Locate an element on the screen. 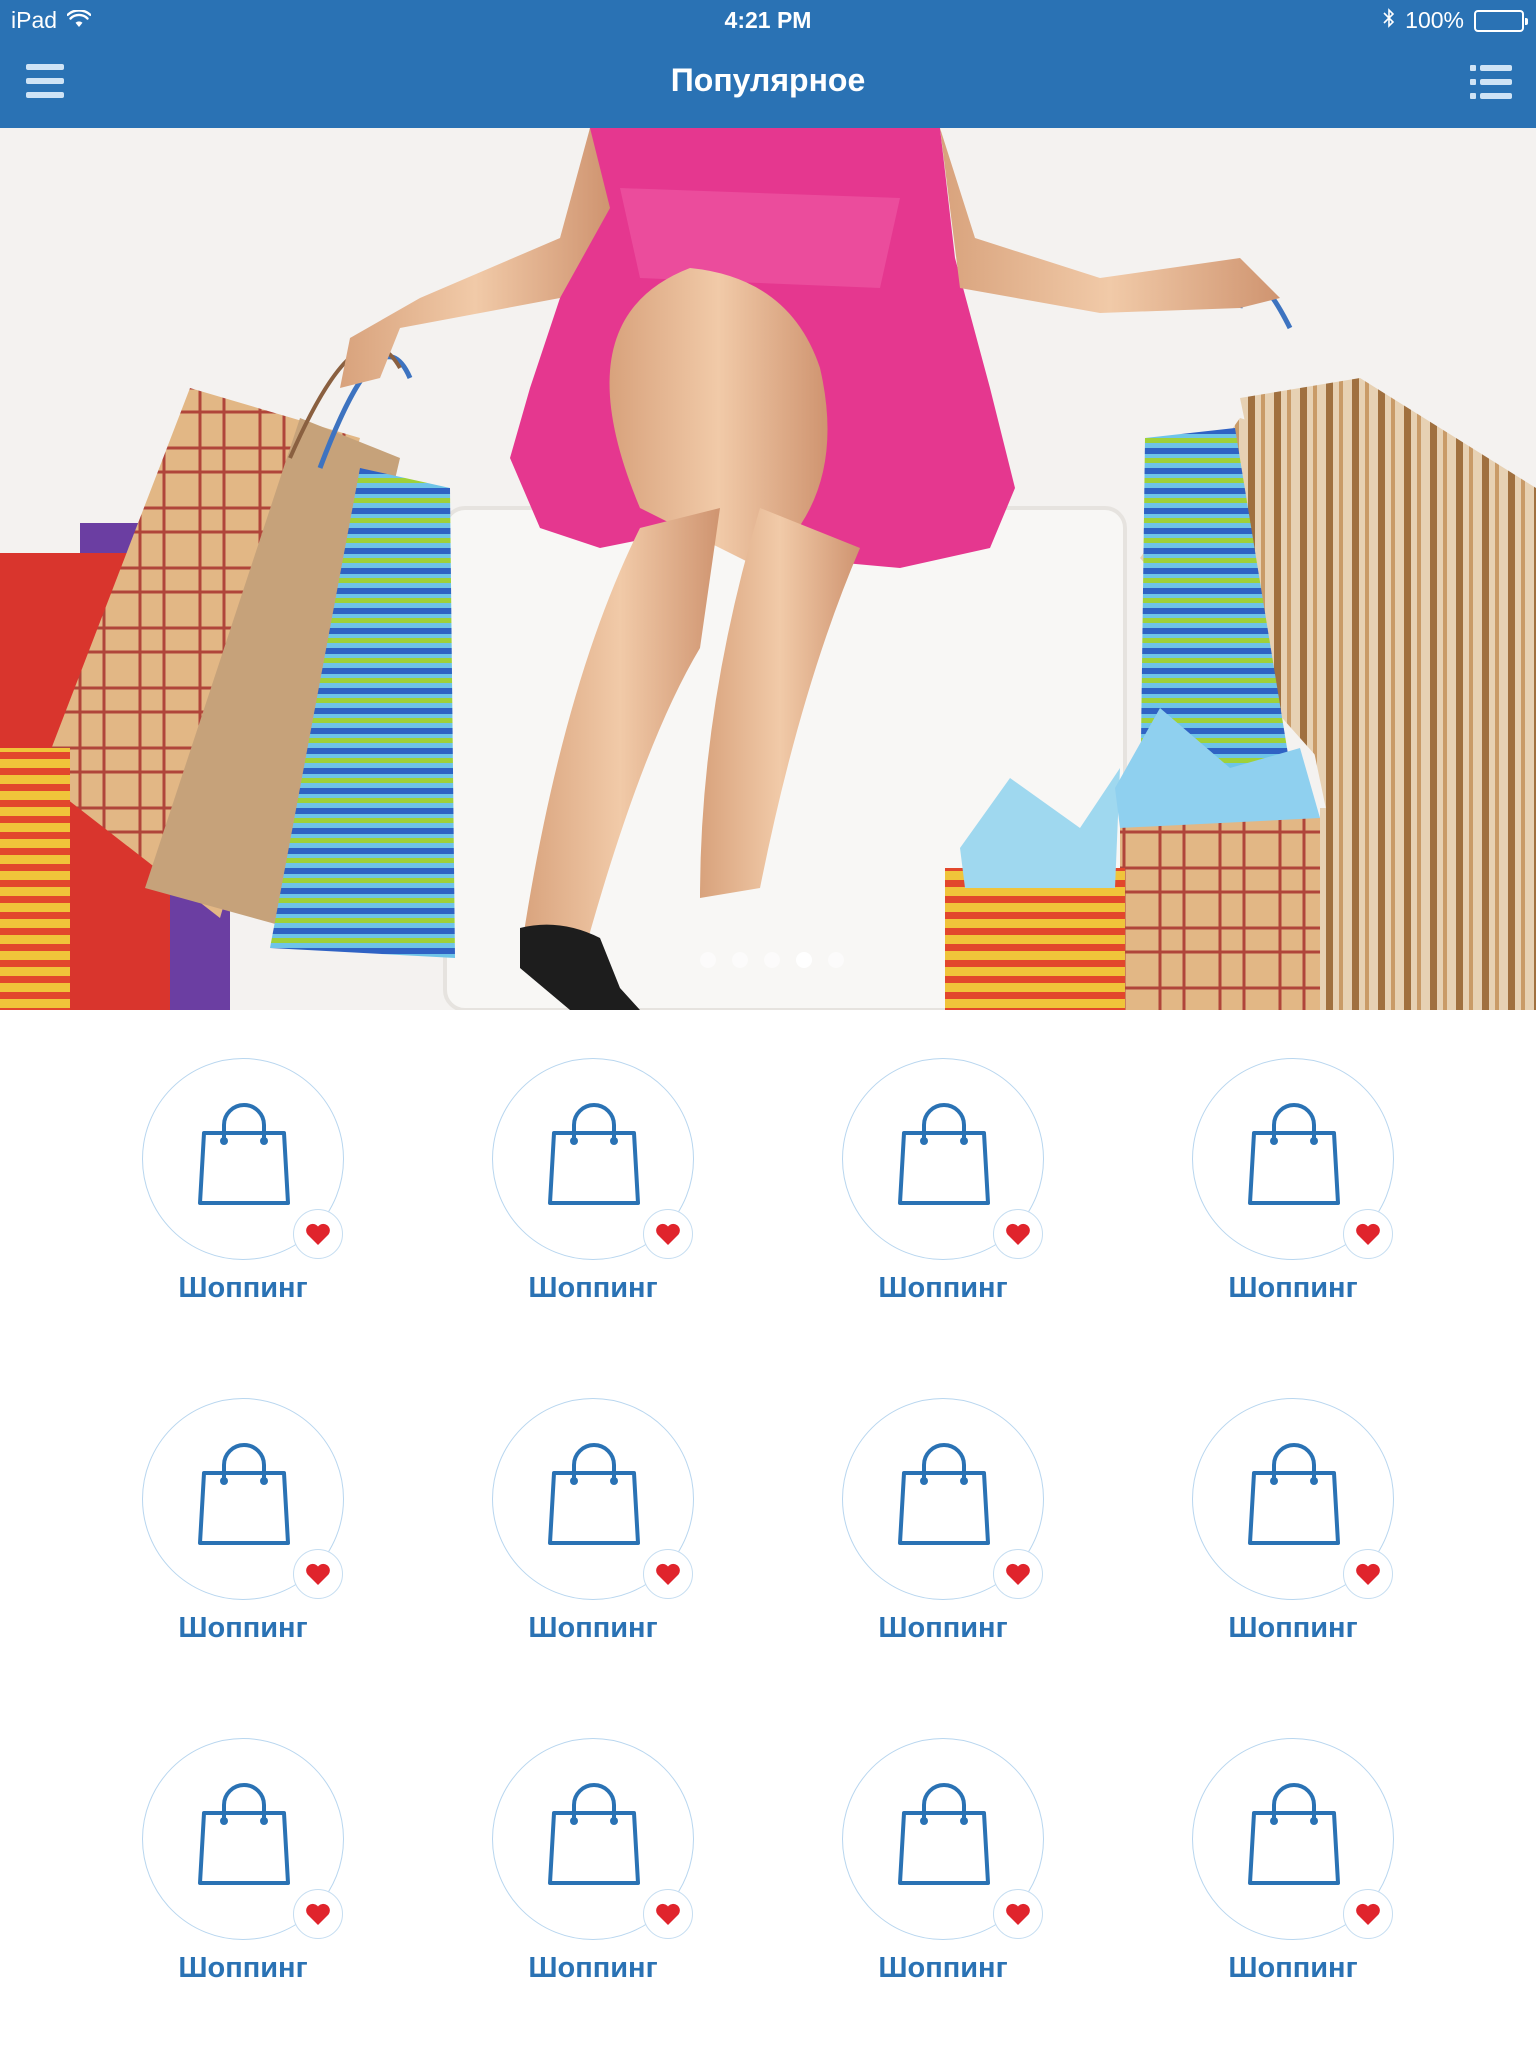 The height and width of the screenshot is (2048, 1536). carousel-dots is located at coordinates (768, 960).